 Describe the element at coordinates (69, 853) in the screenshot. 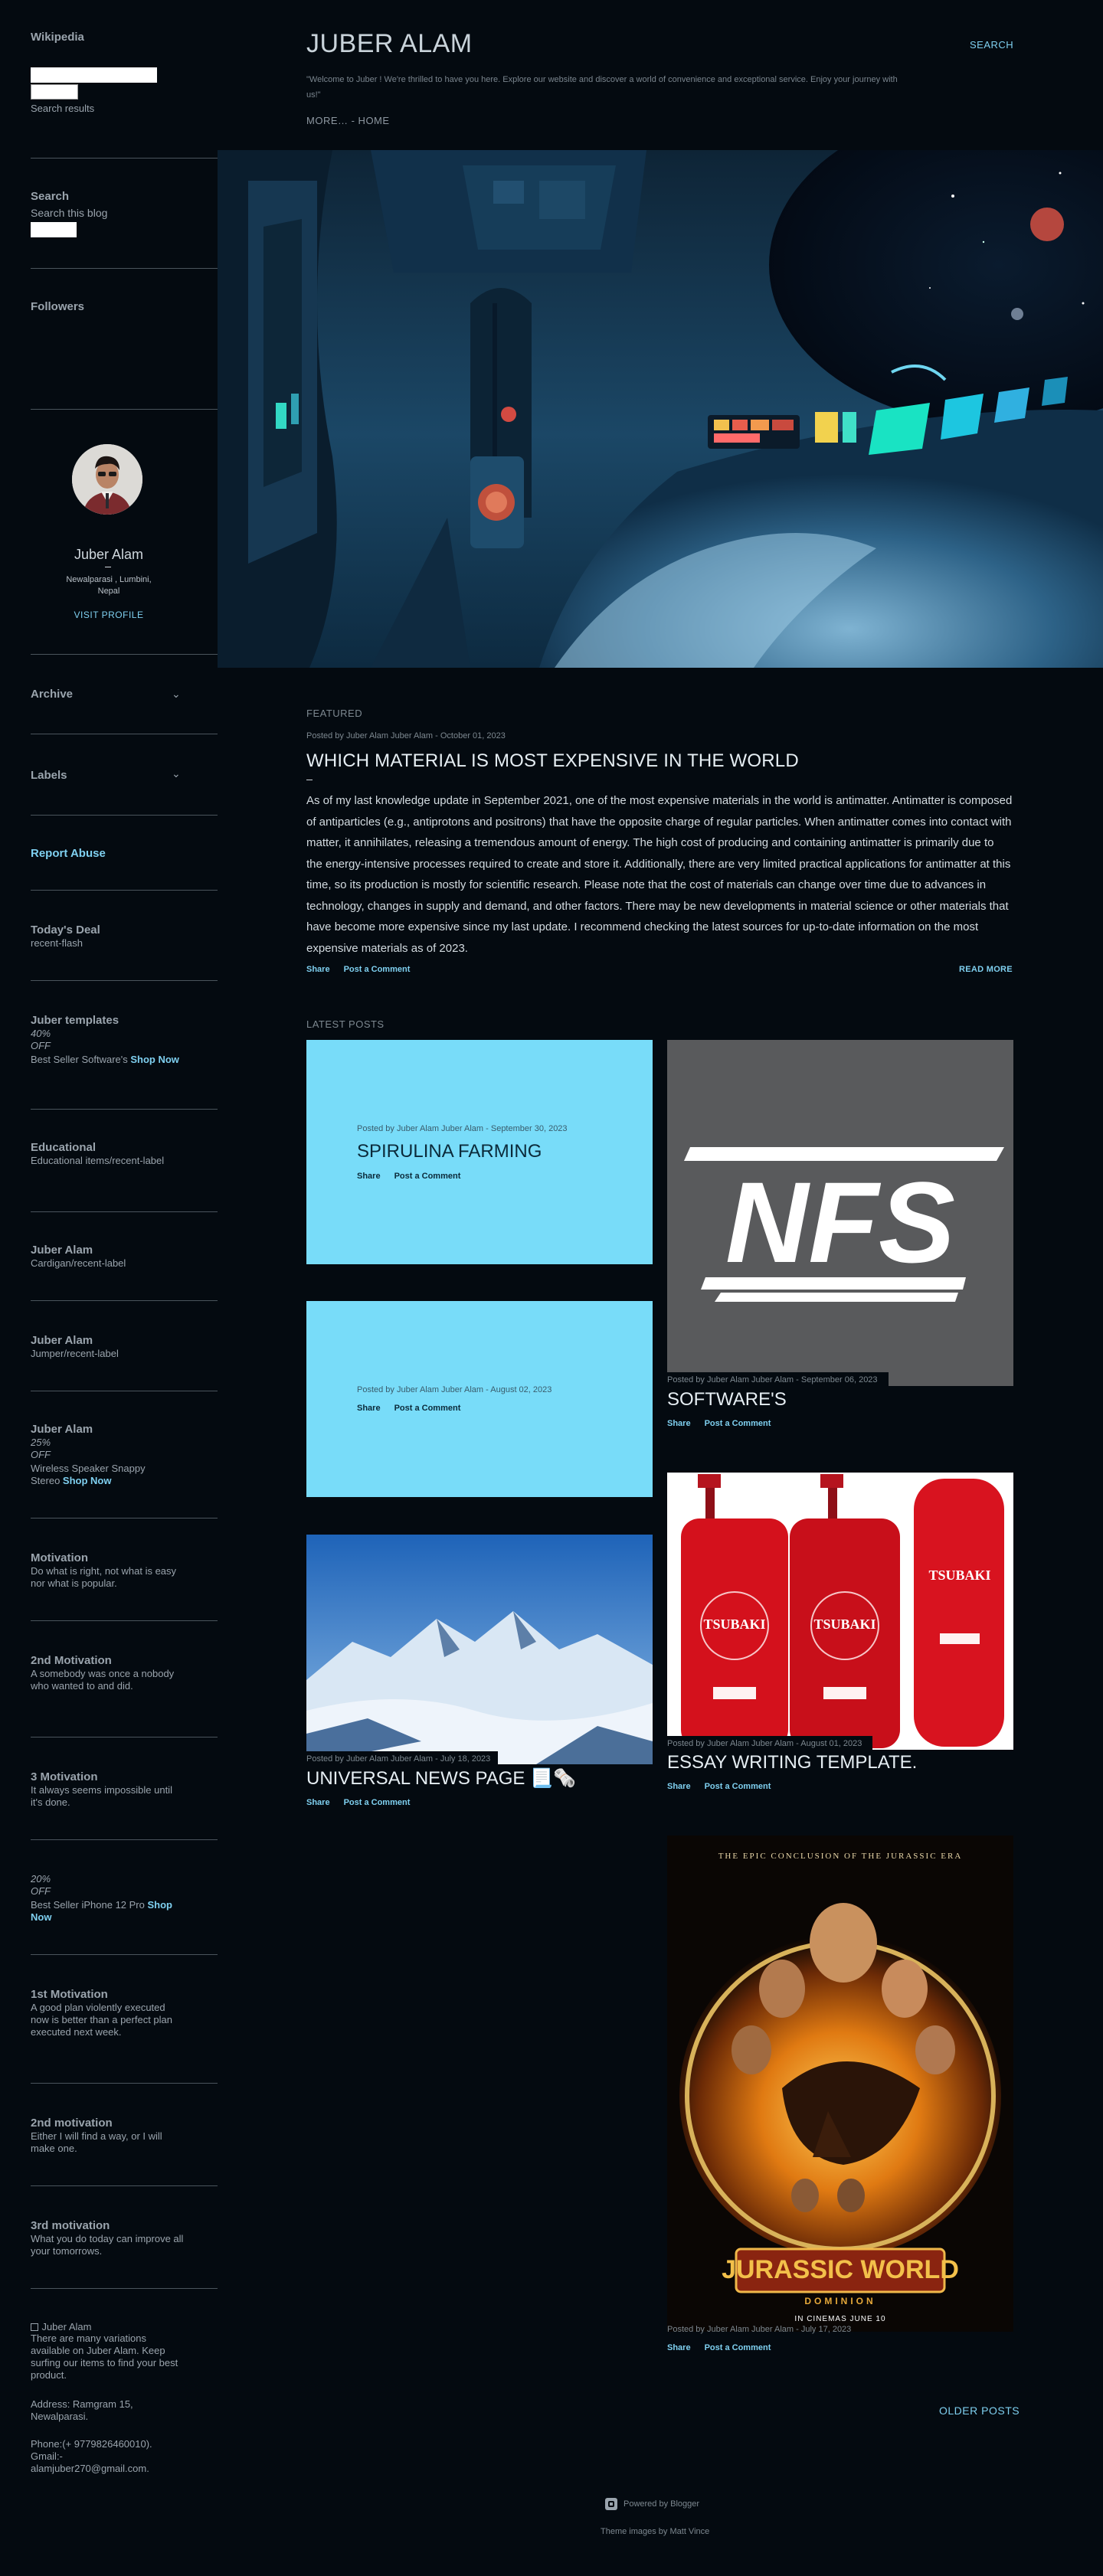

I see `report-abuse-link: Report Abuse` at that location.